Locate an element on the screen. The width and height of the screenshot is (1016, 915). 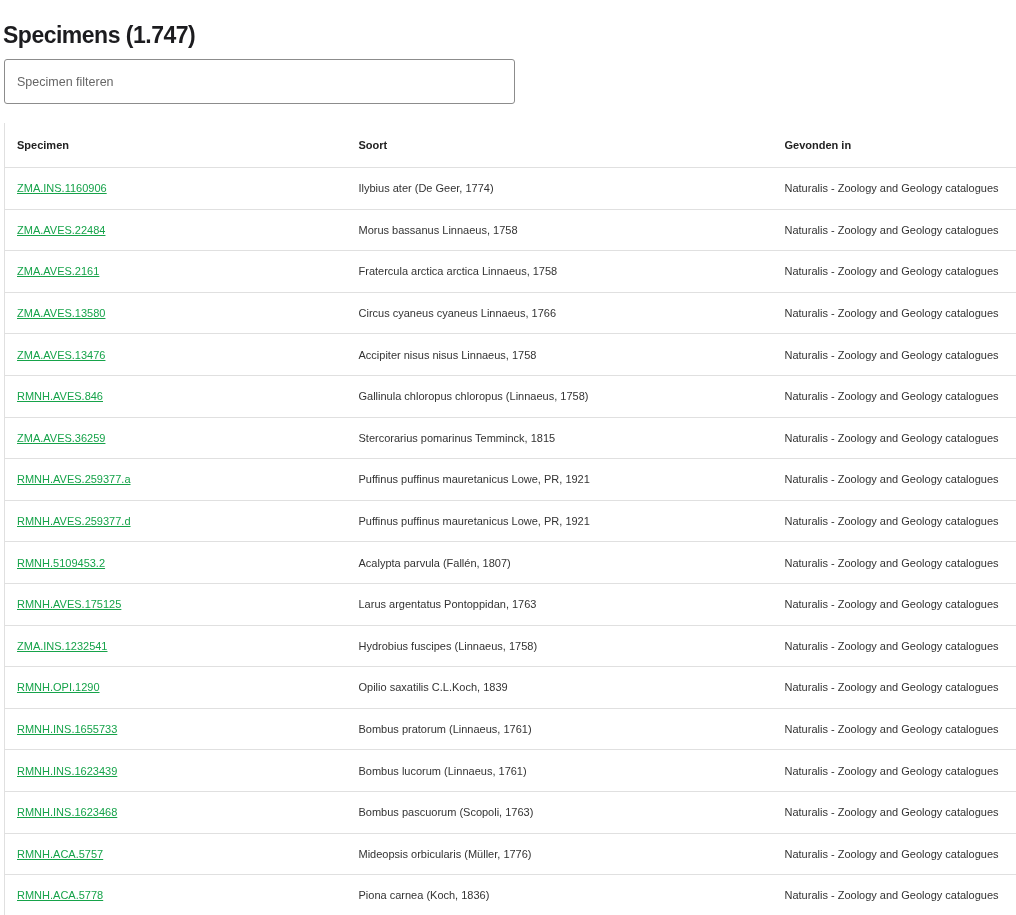
species-name: Acalypta parvula (Fallén, 1807) is located at coordinates (434, 562).